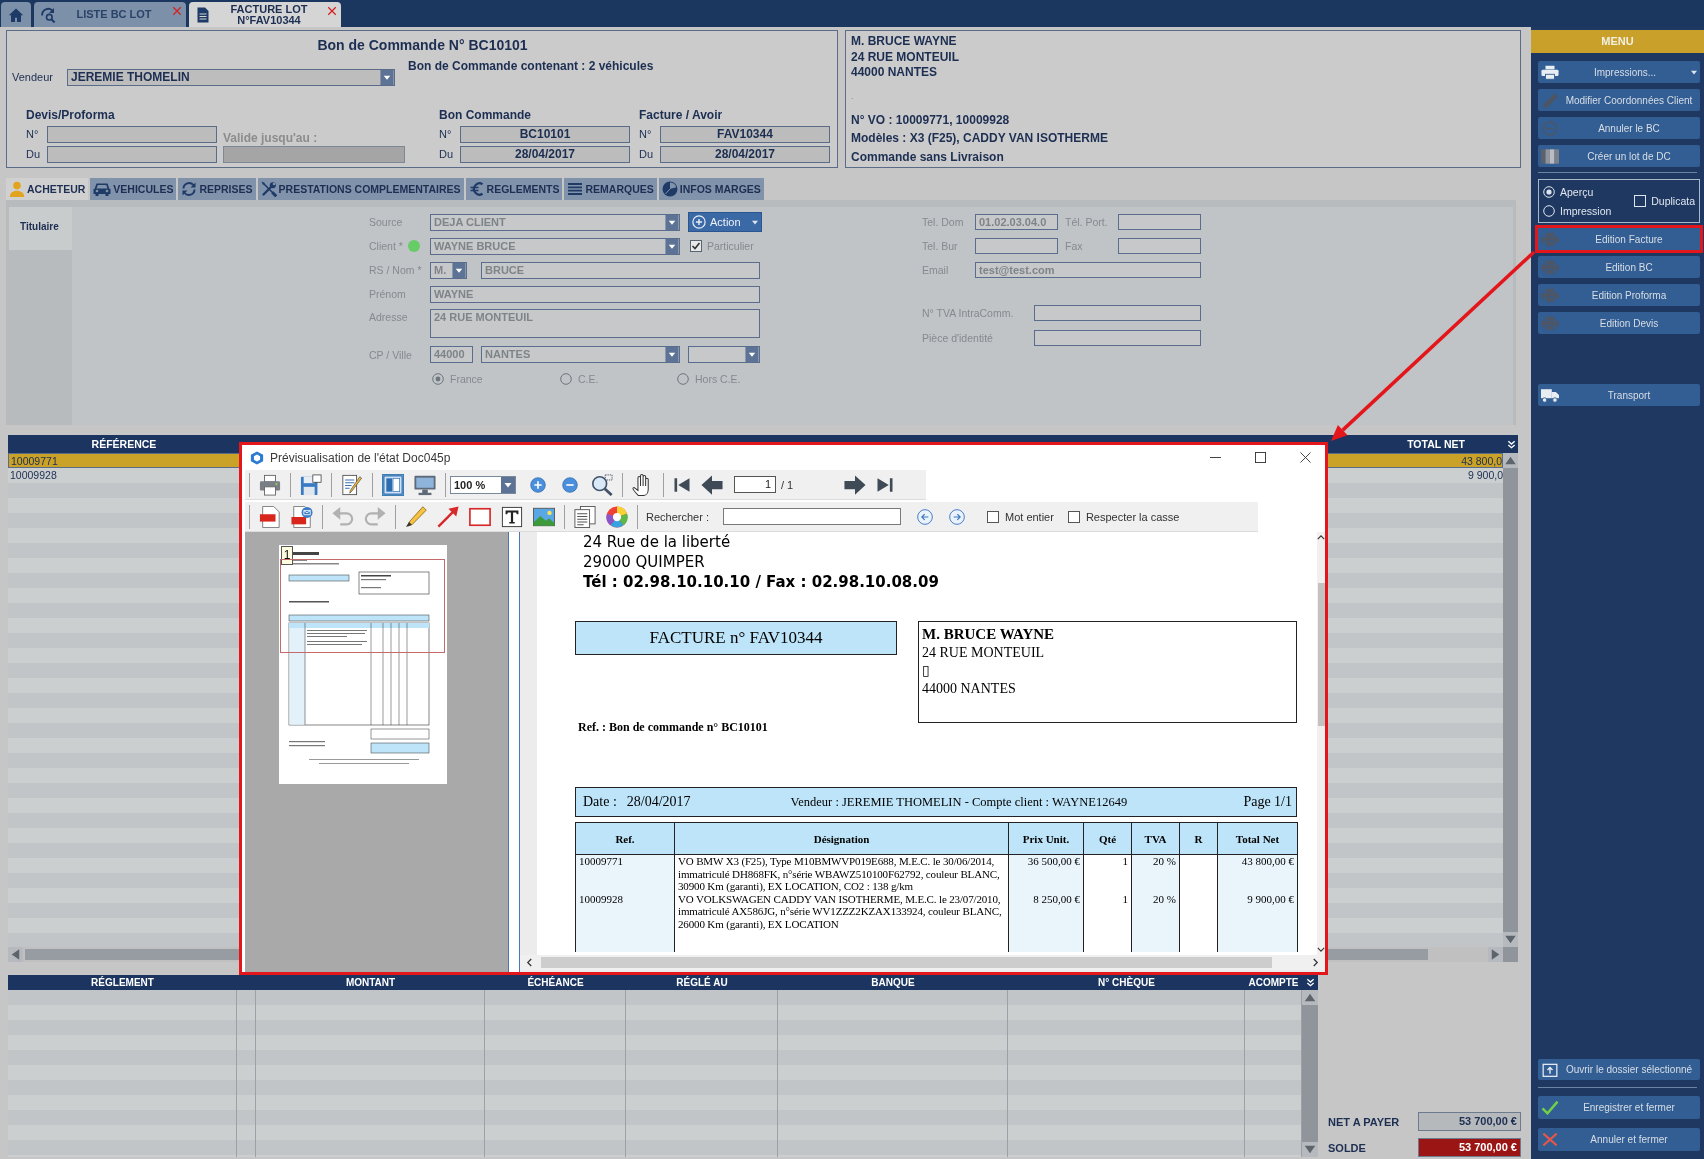 The image size is (1704, 1159). Describe the element at coordinates (617, 516) in the screenshot. I see `color-wheel-icon` at that location.